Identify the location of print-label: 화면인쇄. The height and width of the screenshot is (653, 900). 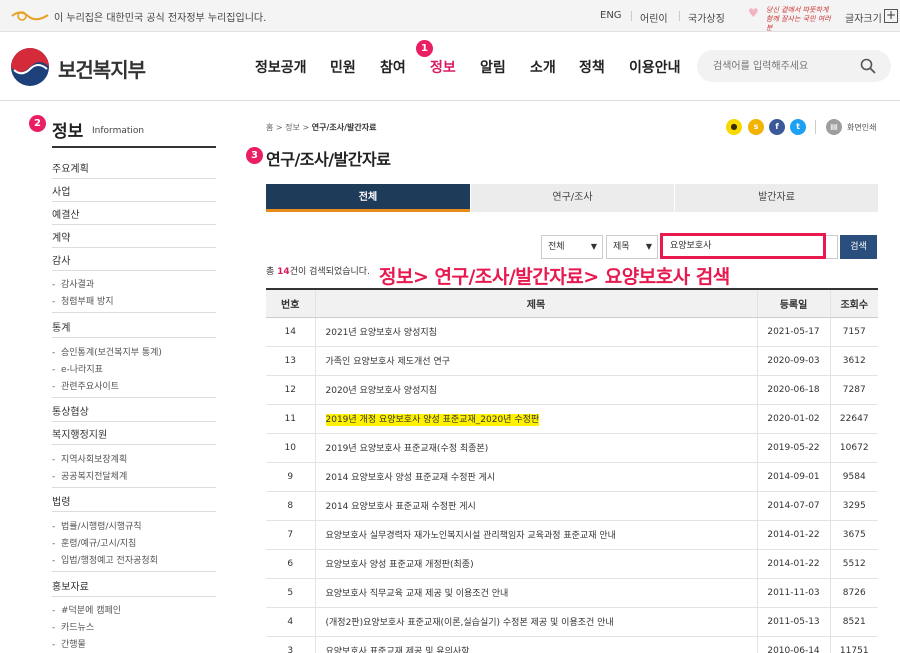
(861, 127).